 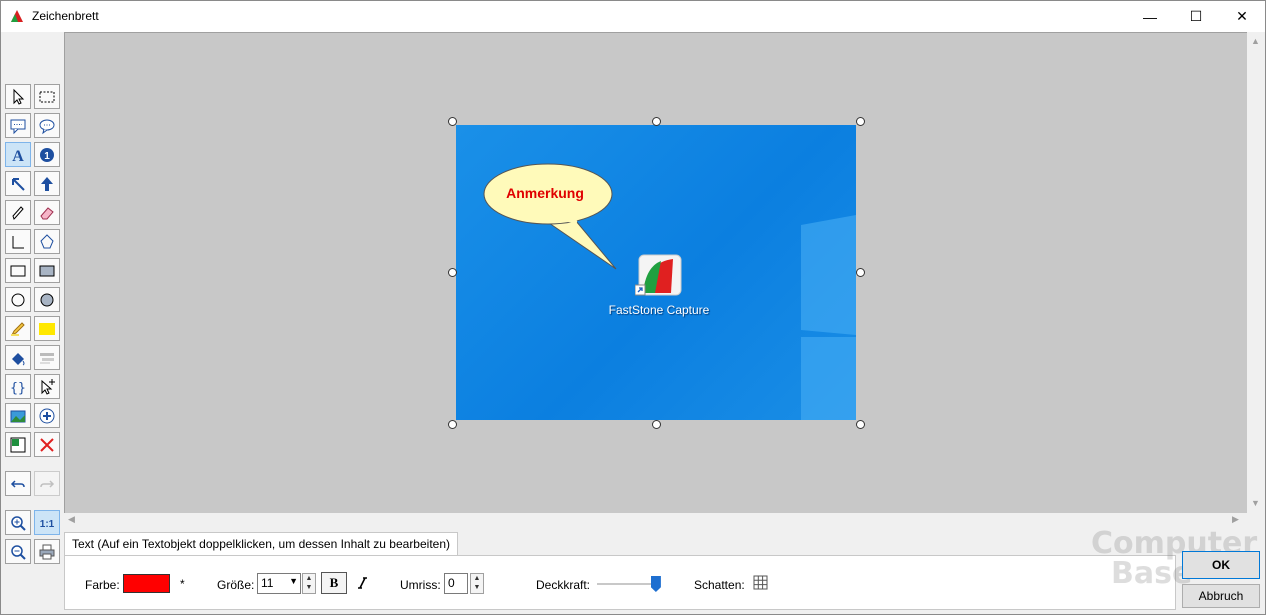 What do you see at coordinates (860, 424) in the screenshot?
I see `resize-handle-se` at bounding box center [860, 424].